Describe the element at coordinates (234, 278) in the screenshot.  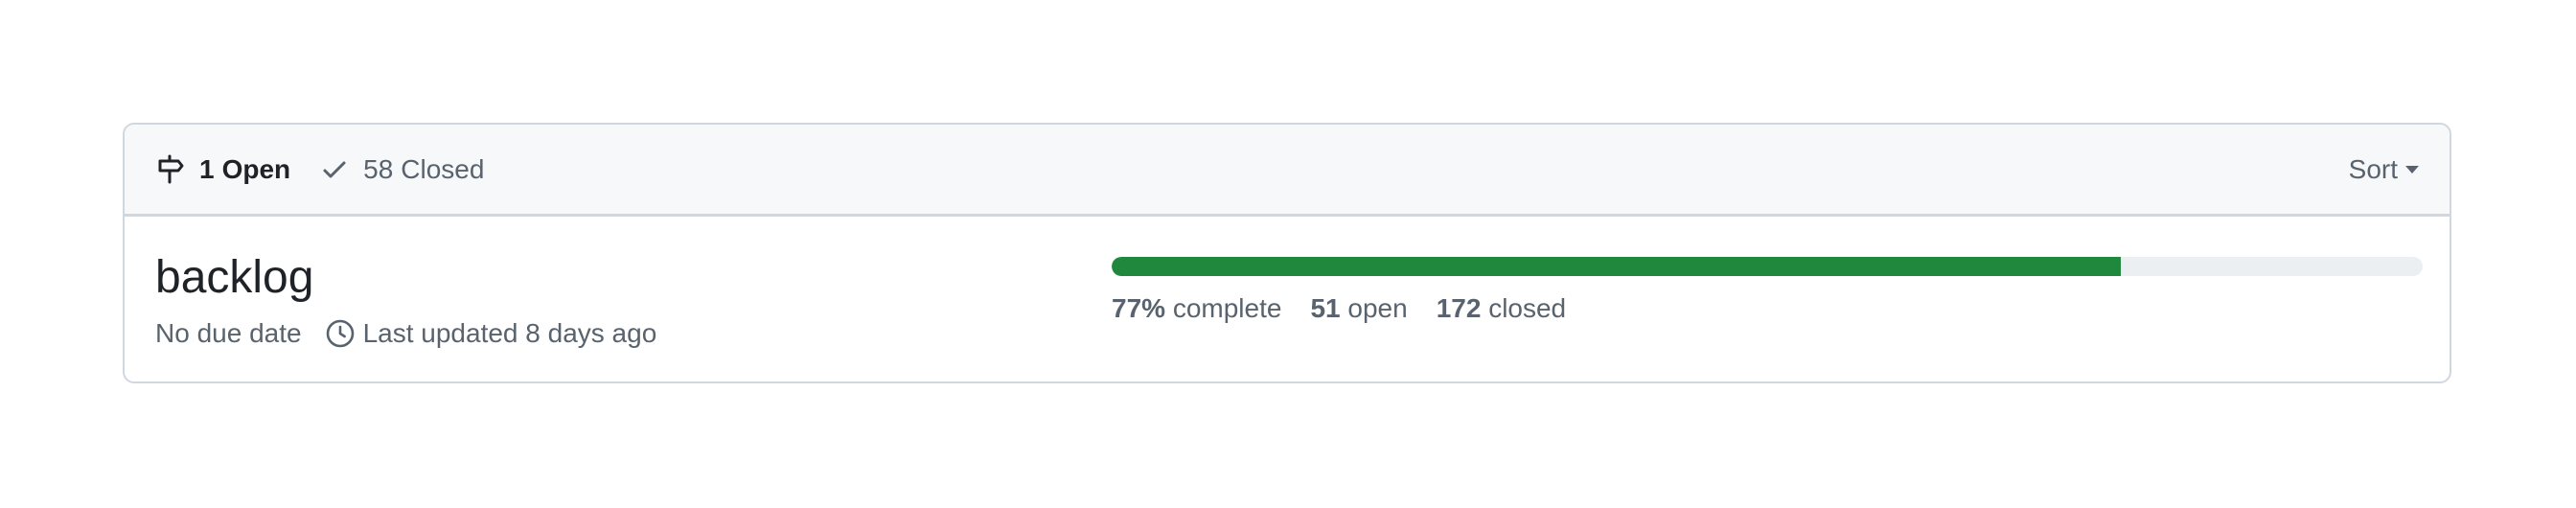
I see `milestone-title-link: backlog` at that location.